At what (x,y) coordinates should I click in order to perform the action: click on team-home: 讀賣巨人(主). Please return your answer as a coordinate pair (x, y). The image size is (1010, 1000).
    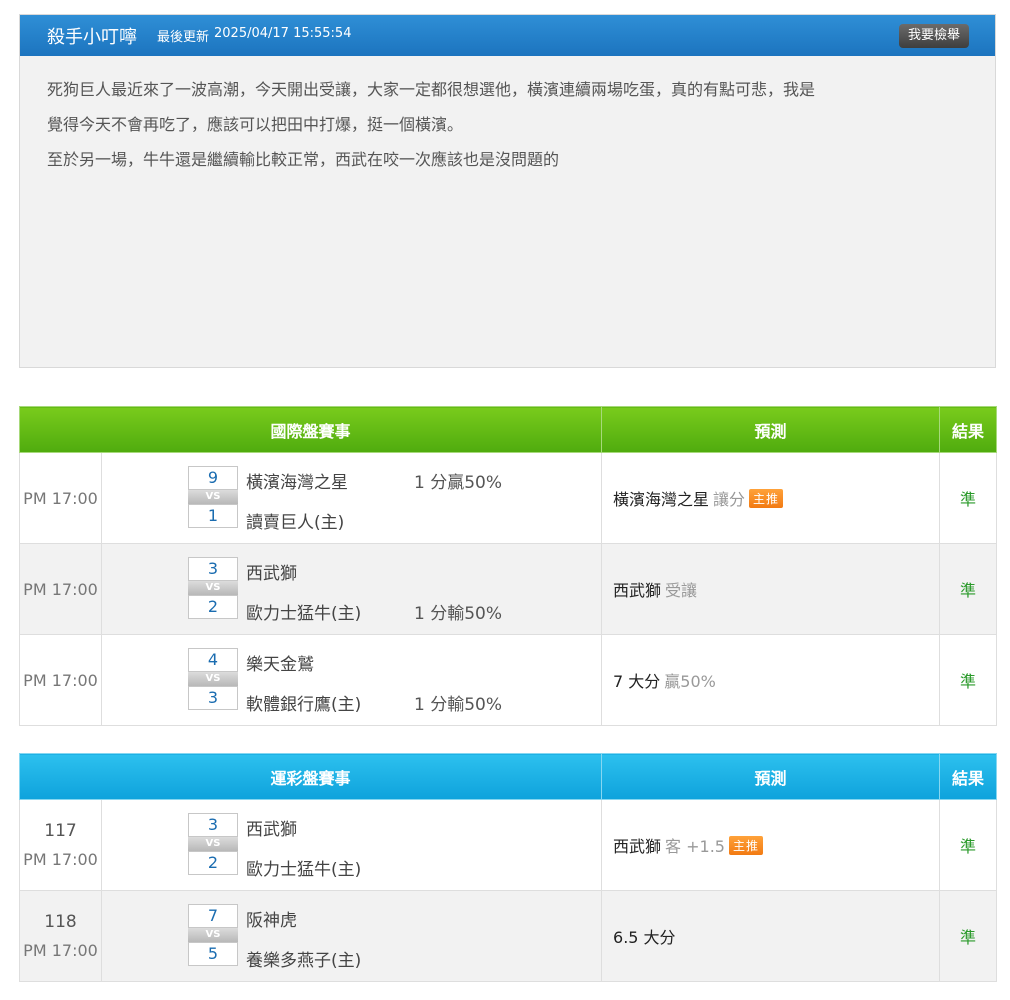
    Looking at the image, I should click on (295, 523).